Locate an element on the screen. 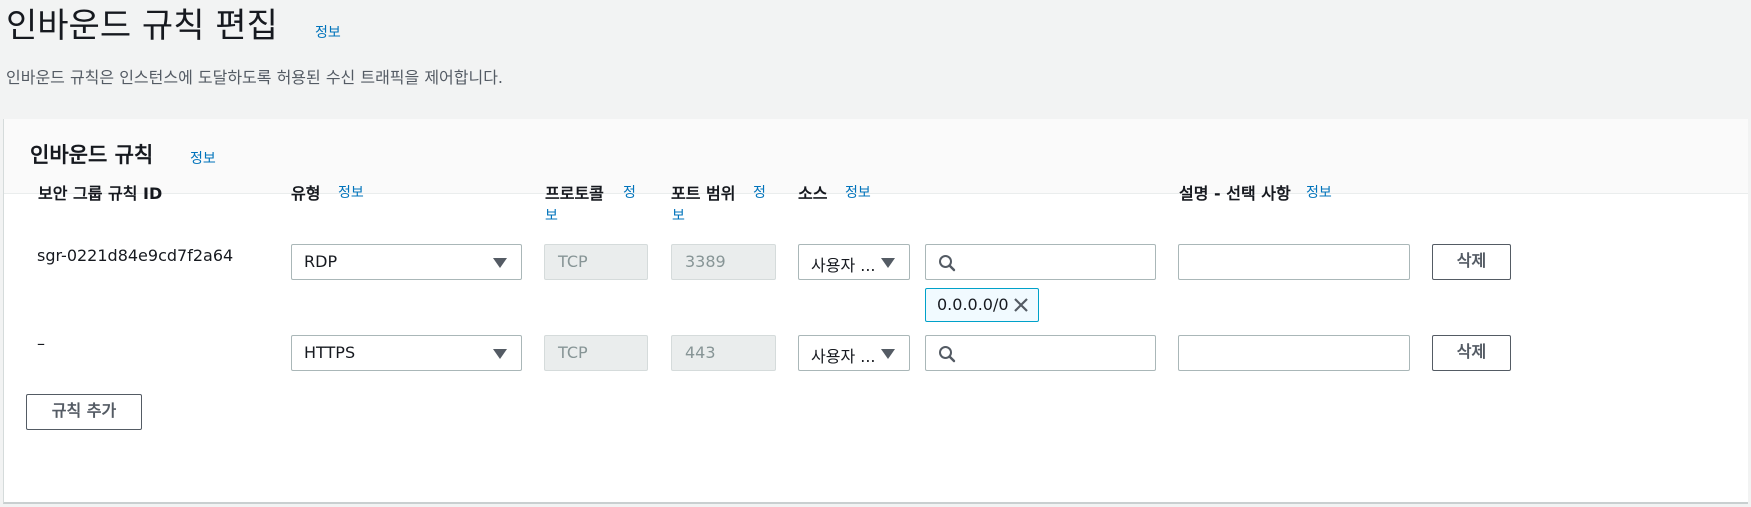 The image size is (1751, 507). panel-title-info-link: 정보 is located at coordinates (203, 158).